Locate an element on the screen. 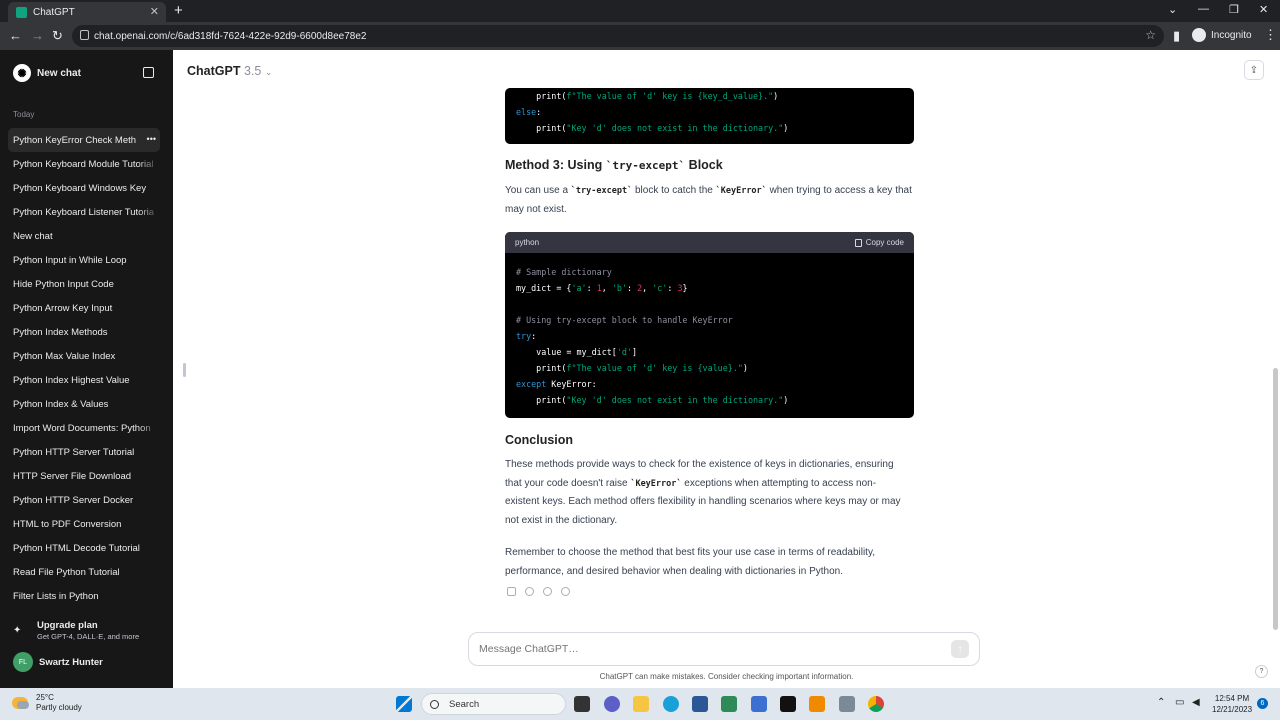  scrollbar is located at coordinates (1275, 499).